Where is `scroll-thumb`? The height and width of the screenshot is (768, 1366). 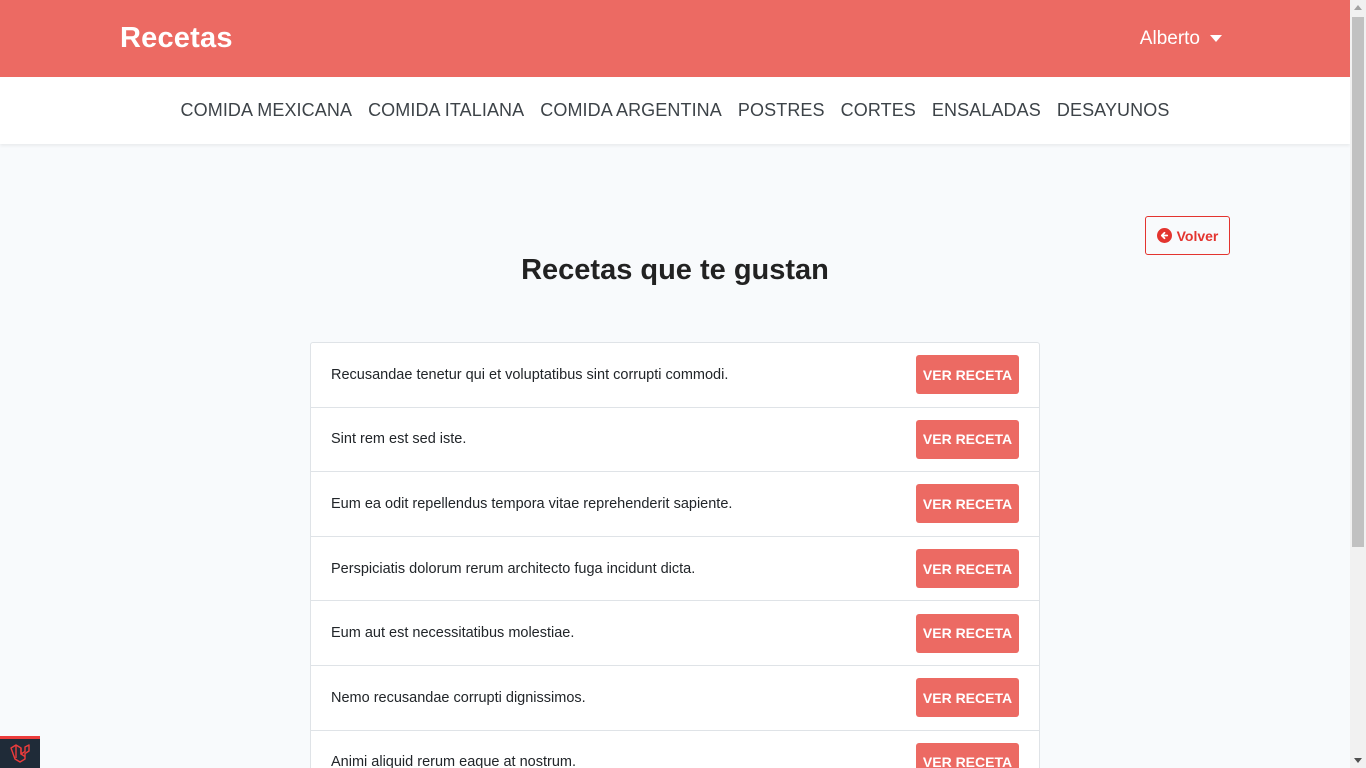 scroll-thumb is located at coordinates (1358, 282).